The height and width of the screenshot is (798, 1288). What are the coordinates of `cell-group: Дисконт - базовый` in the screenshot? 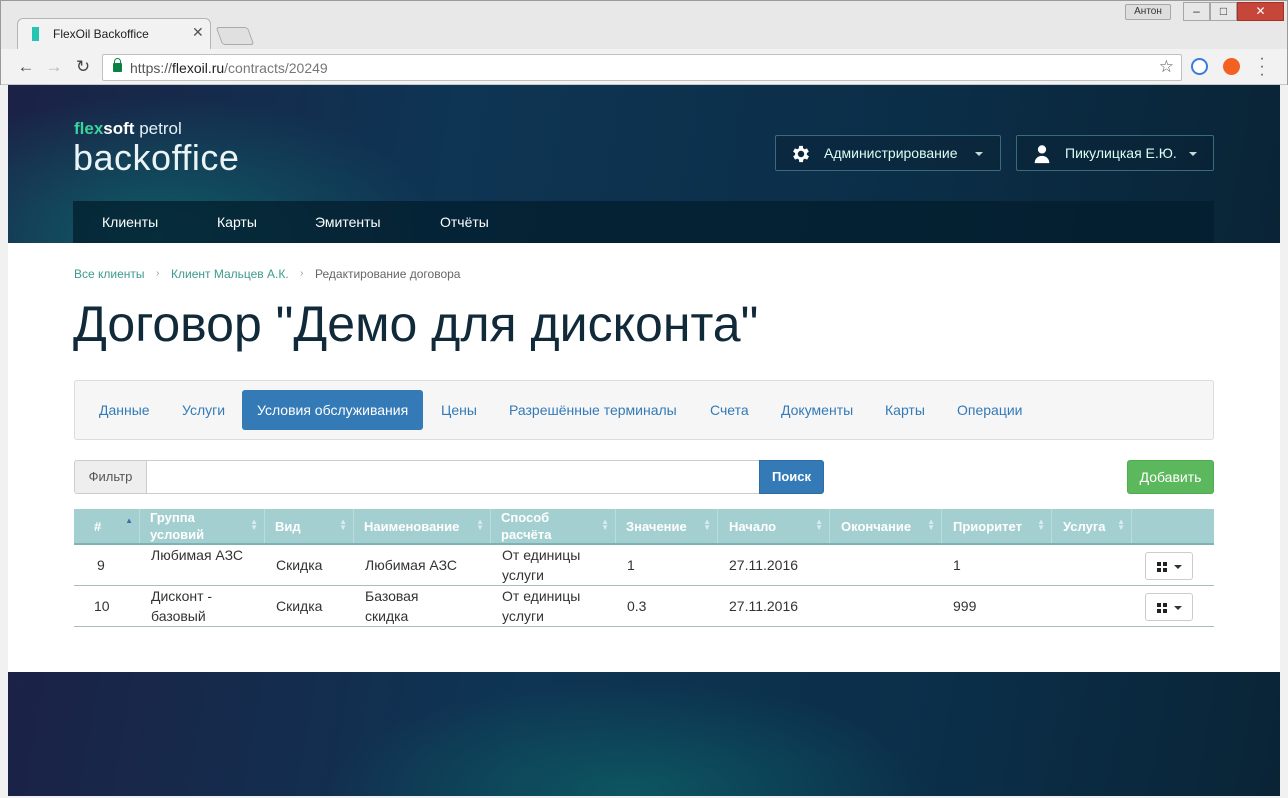 It's located at (182, 606).